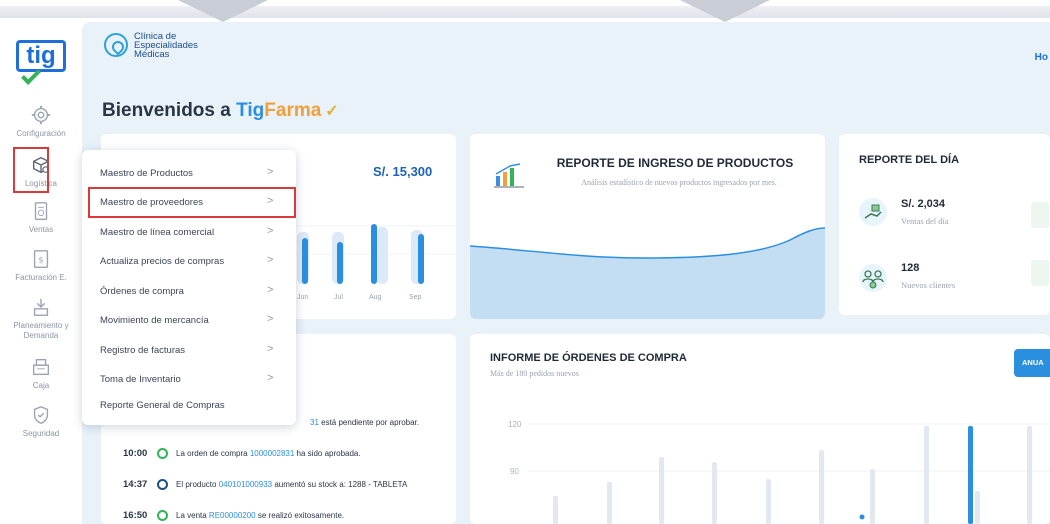 Image resolution: width=1050 pixels, height=524 pixels. Describe the element at coordinates (272, 453) in the screenshot. I see `order-link: 1000002831` at that location.